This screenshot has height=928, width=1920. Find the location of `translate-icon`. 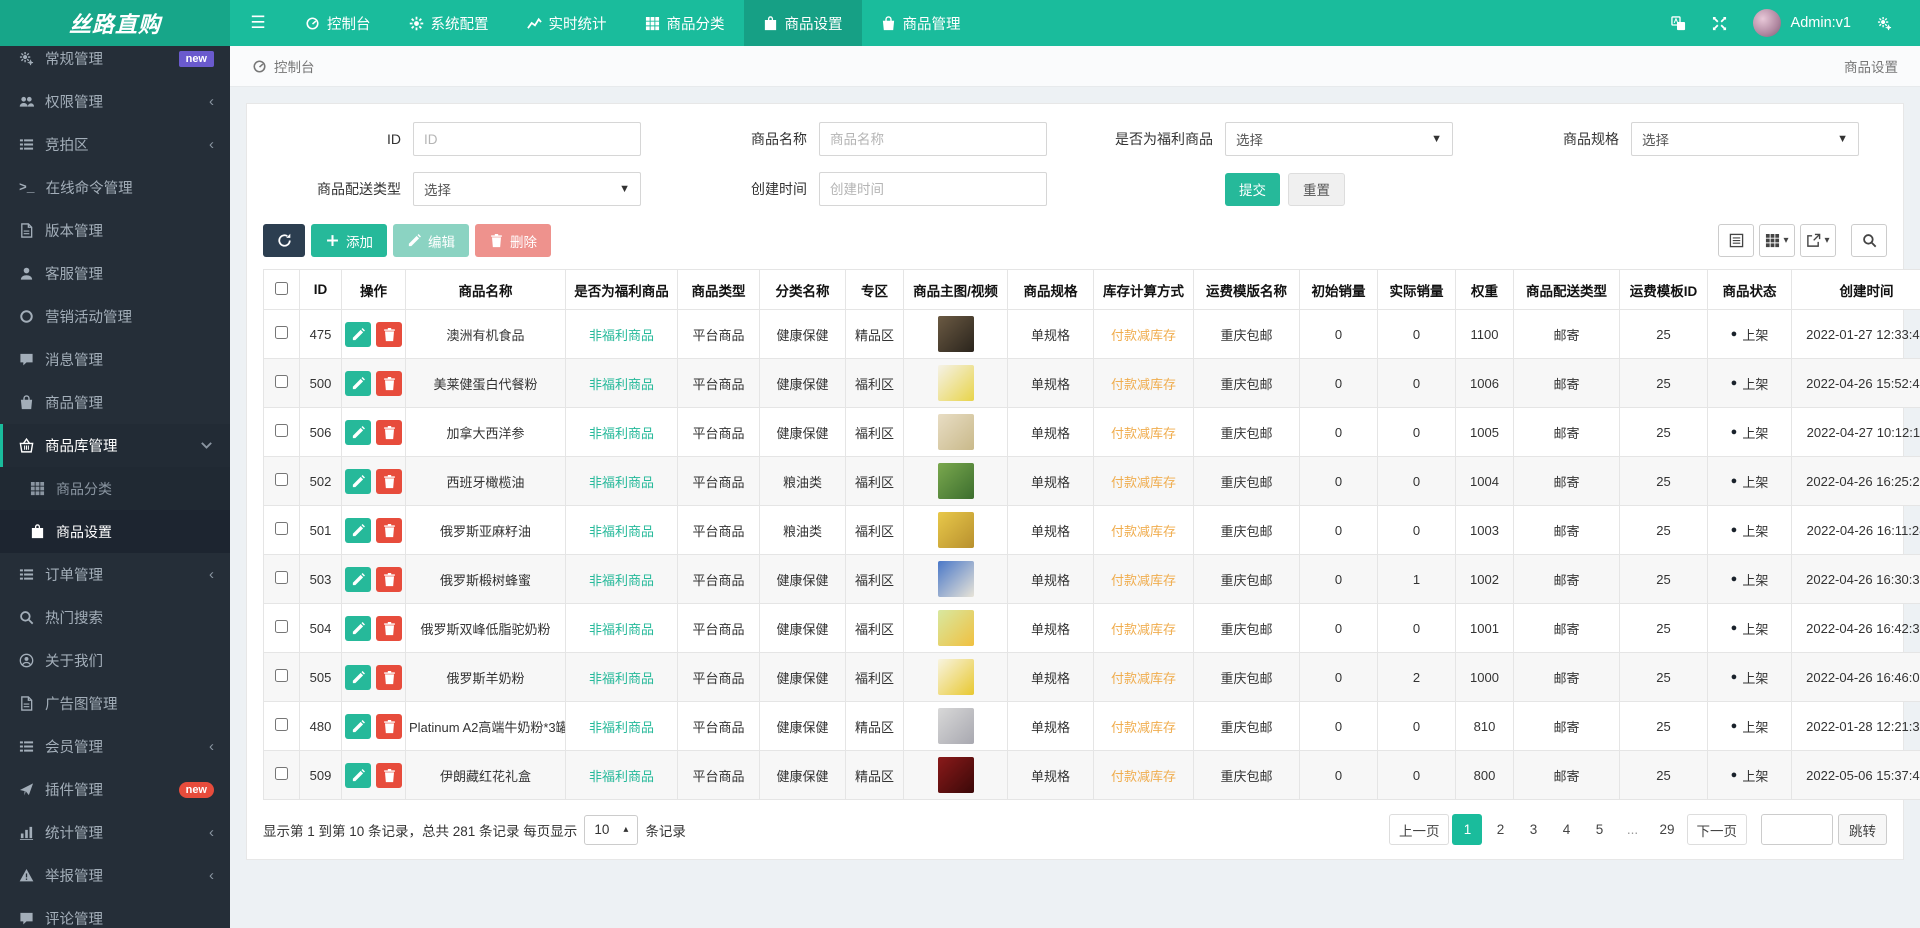

translate-icon is located at coordinates (1678, 23).